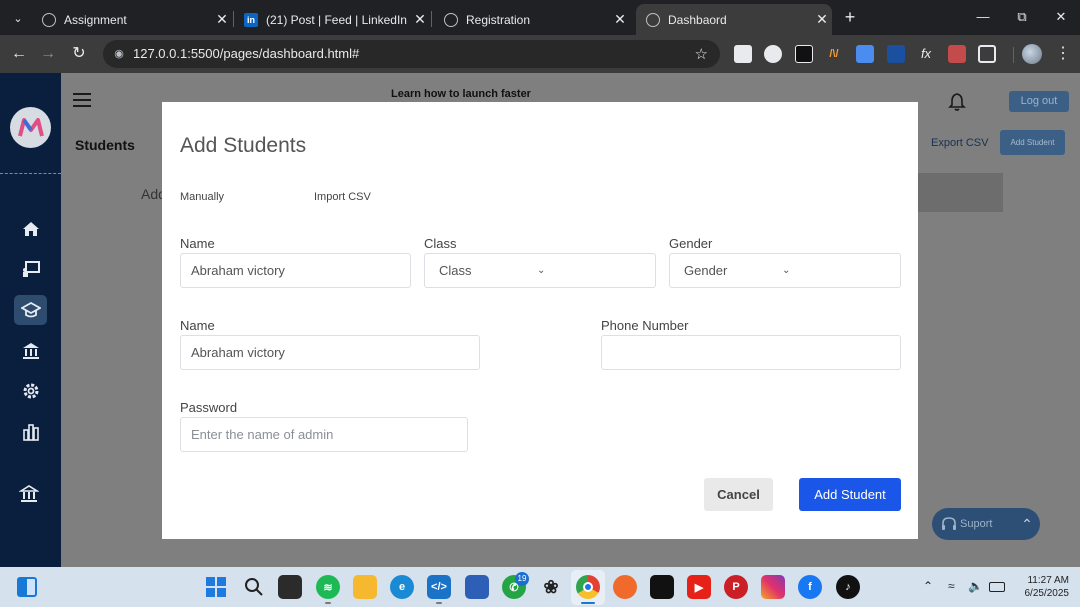  I want to click on name-input-value: Abraham victory, so click(238, 352).